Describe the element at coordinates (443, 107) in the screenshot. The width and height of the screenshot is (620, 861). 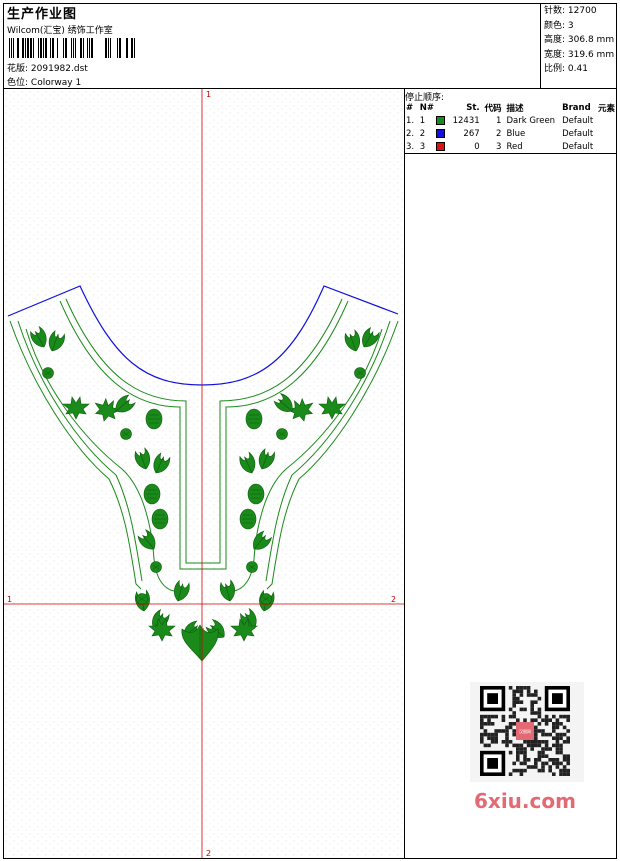
I see `col-swatch` at that location.